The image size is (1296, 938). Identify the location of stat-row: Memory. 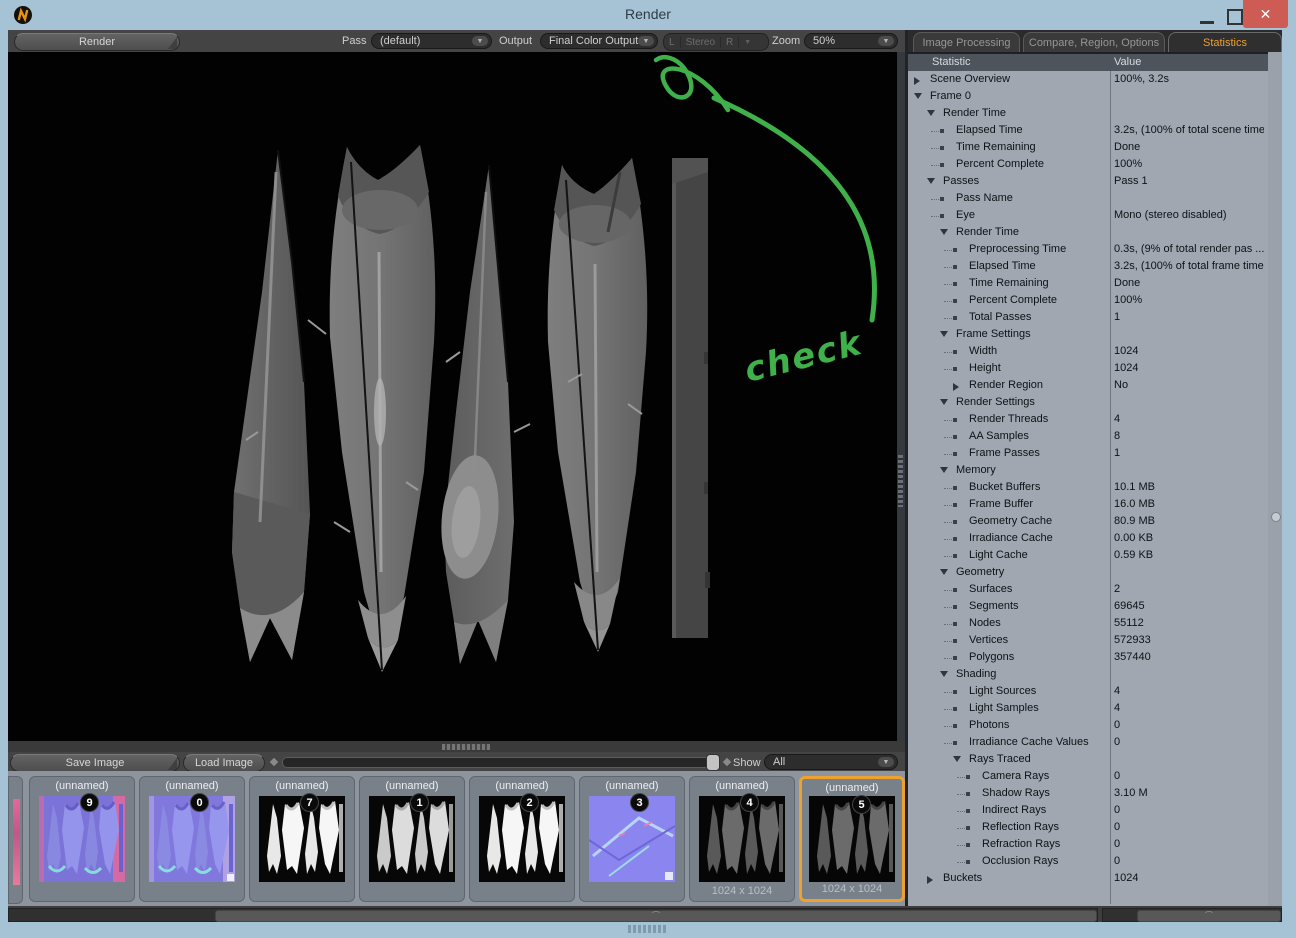
(1088, 470).